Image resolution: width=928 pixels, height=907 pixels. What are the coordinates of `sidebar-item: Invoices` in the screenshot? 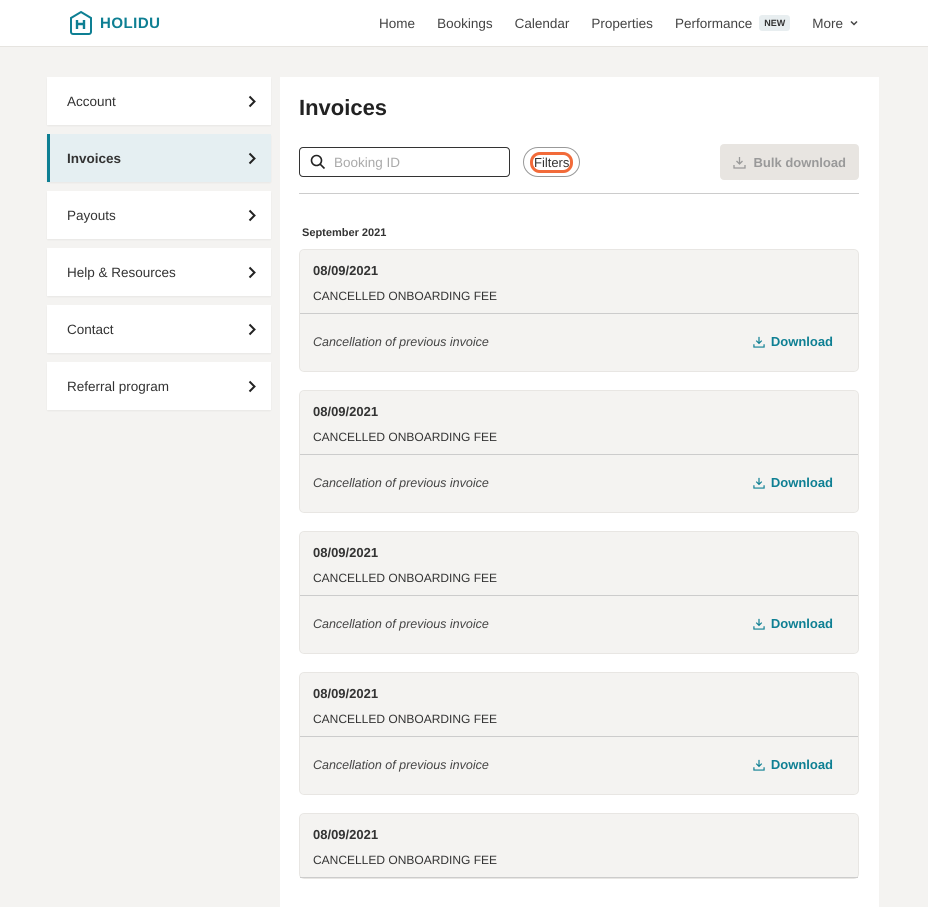 It's located at (159, 158).